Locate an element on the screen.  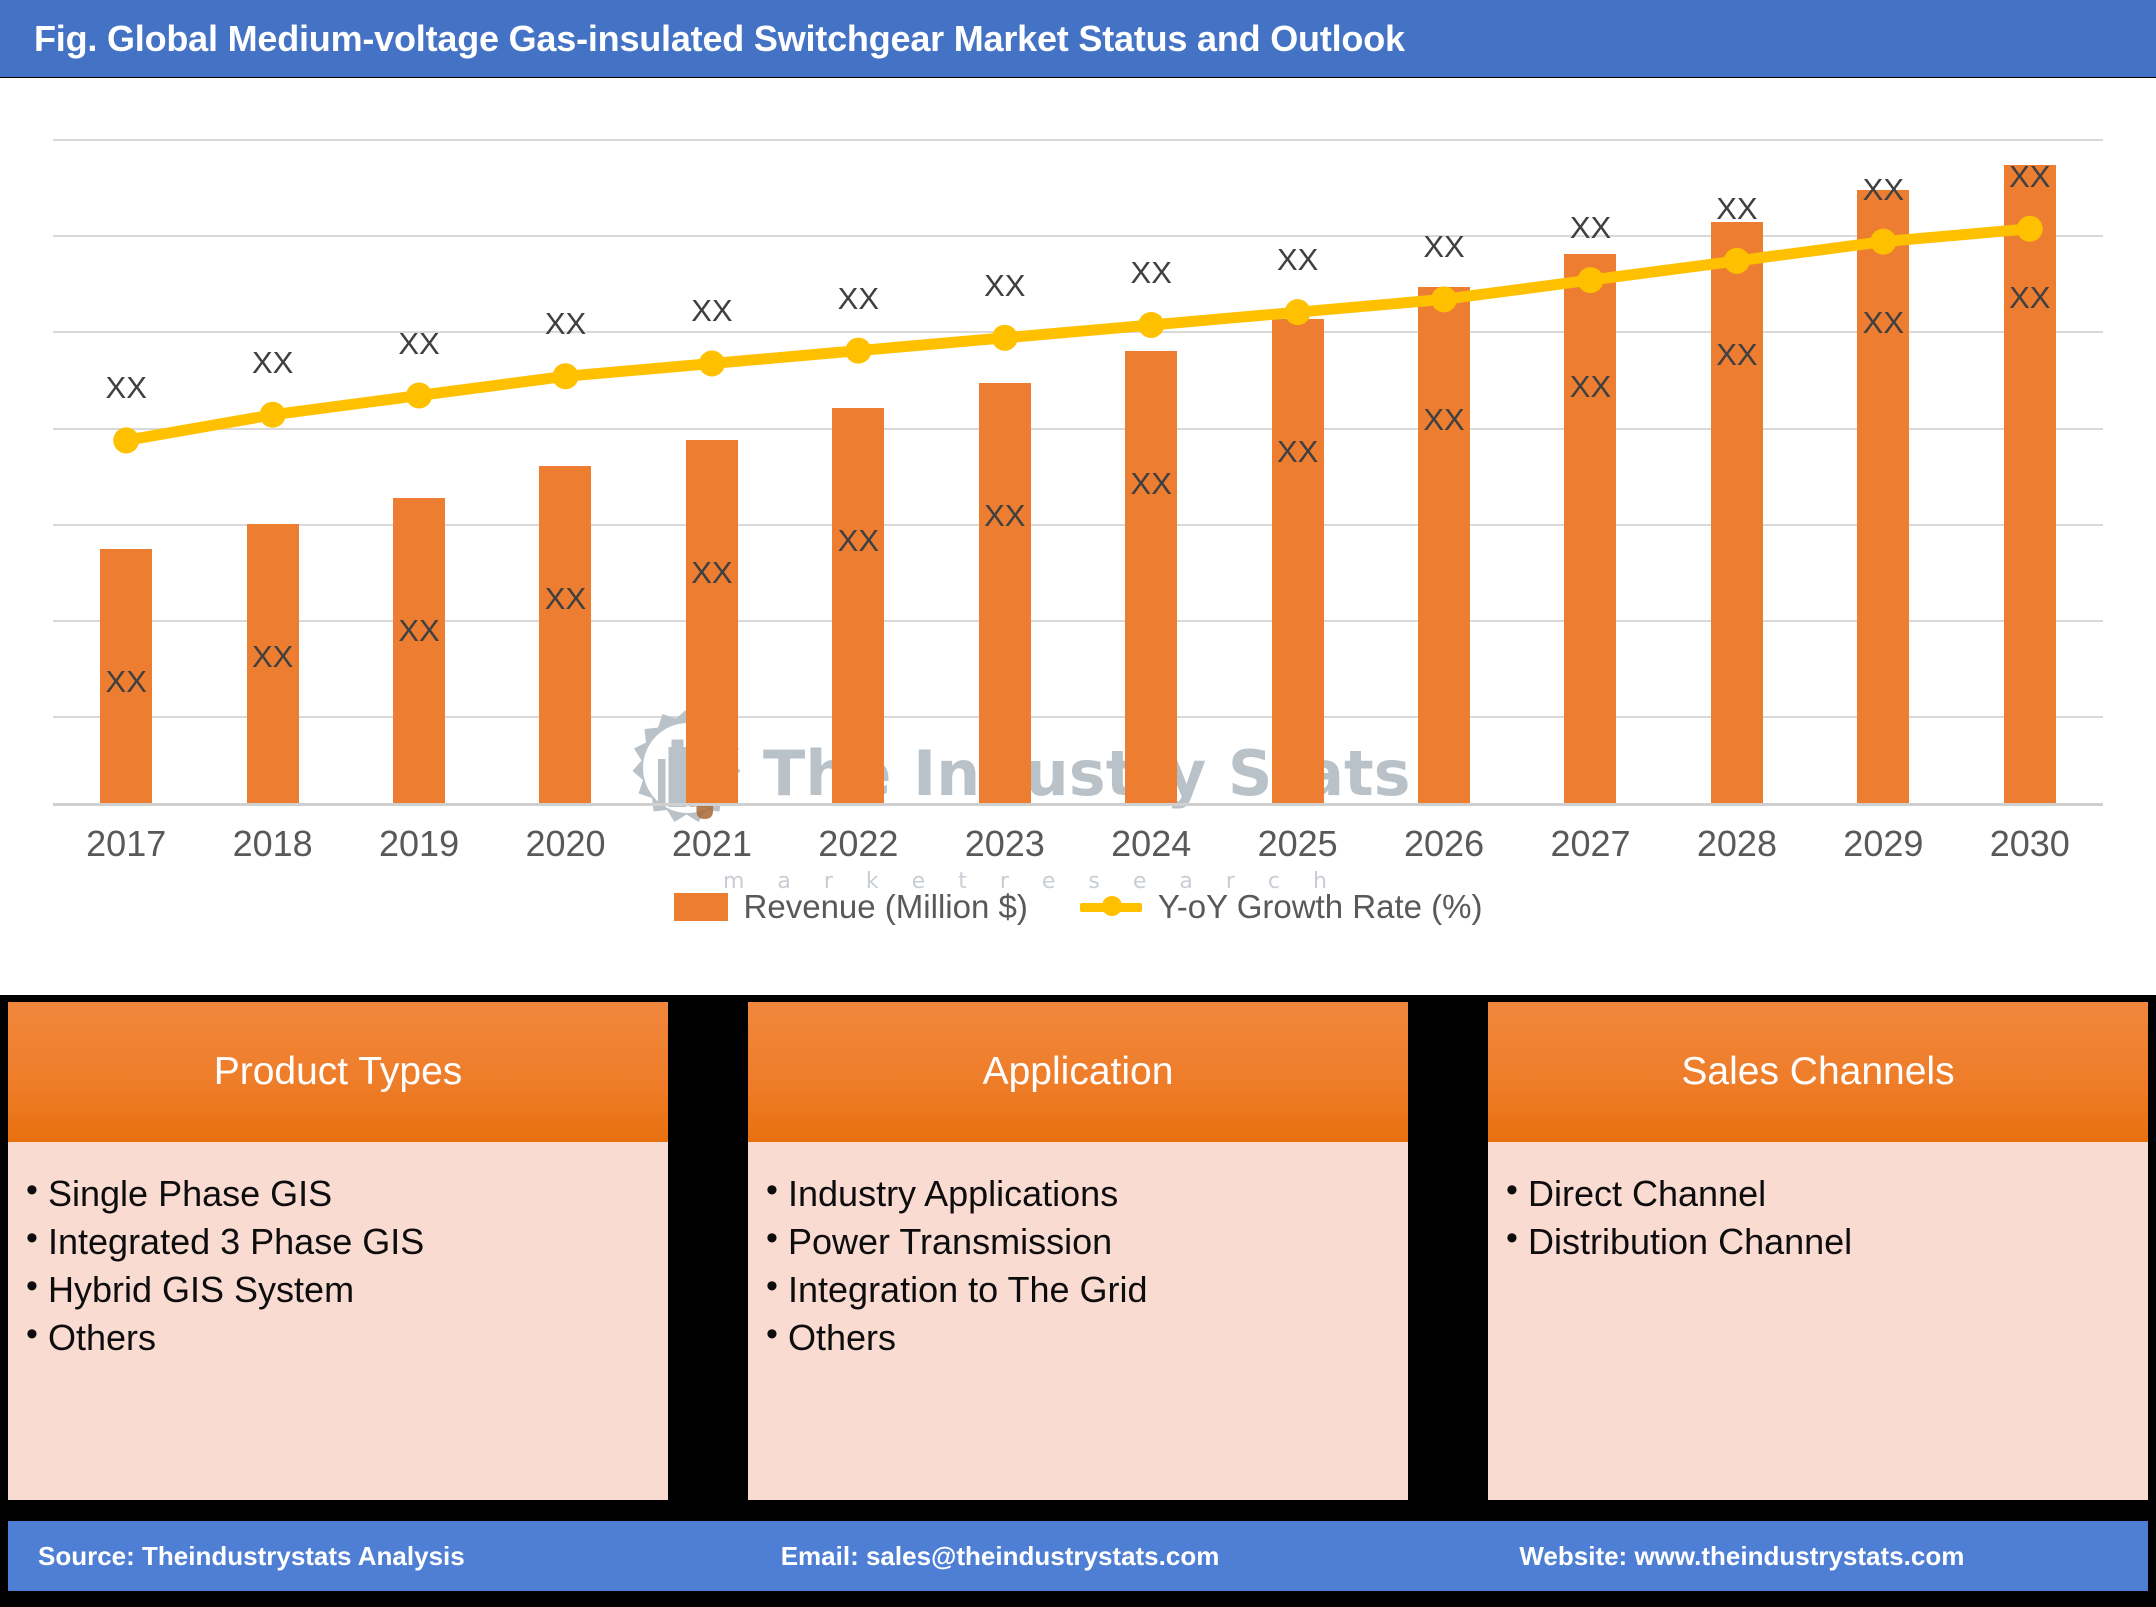
line-point-2021 is located at coordinates (711, 363).